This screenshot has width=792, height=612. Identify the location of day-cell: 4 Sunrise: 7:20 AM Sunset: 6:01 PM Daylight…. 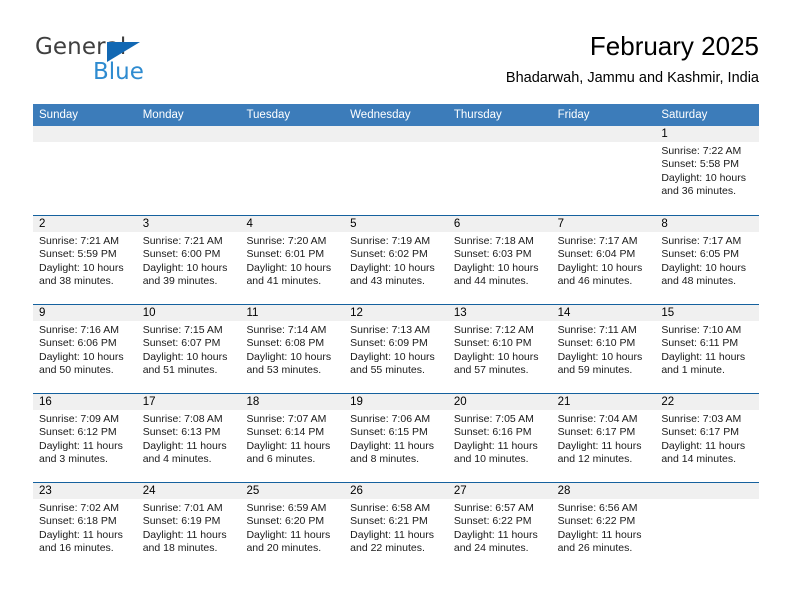
(292, 260).